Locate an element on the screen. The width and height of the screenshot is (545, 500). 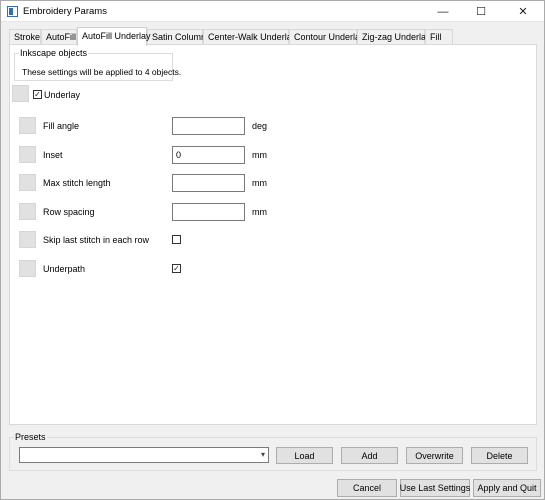
underpath-label: Underpath is located at coordinates (64, 269).